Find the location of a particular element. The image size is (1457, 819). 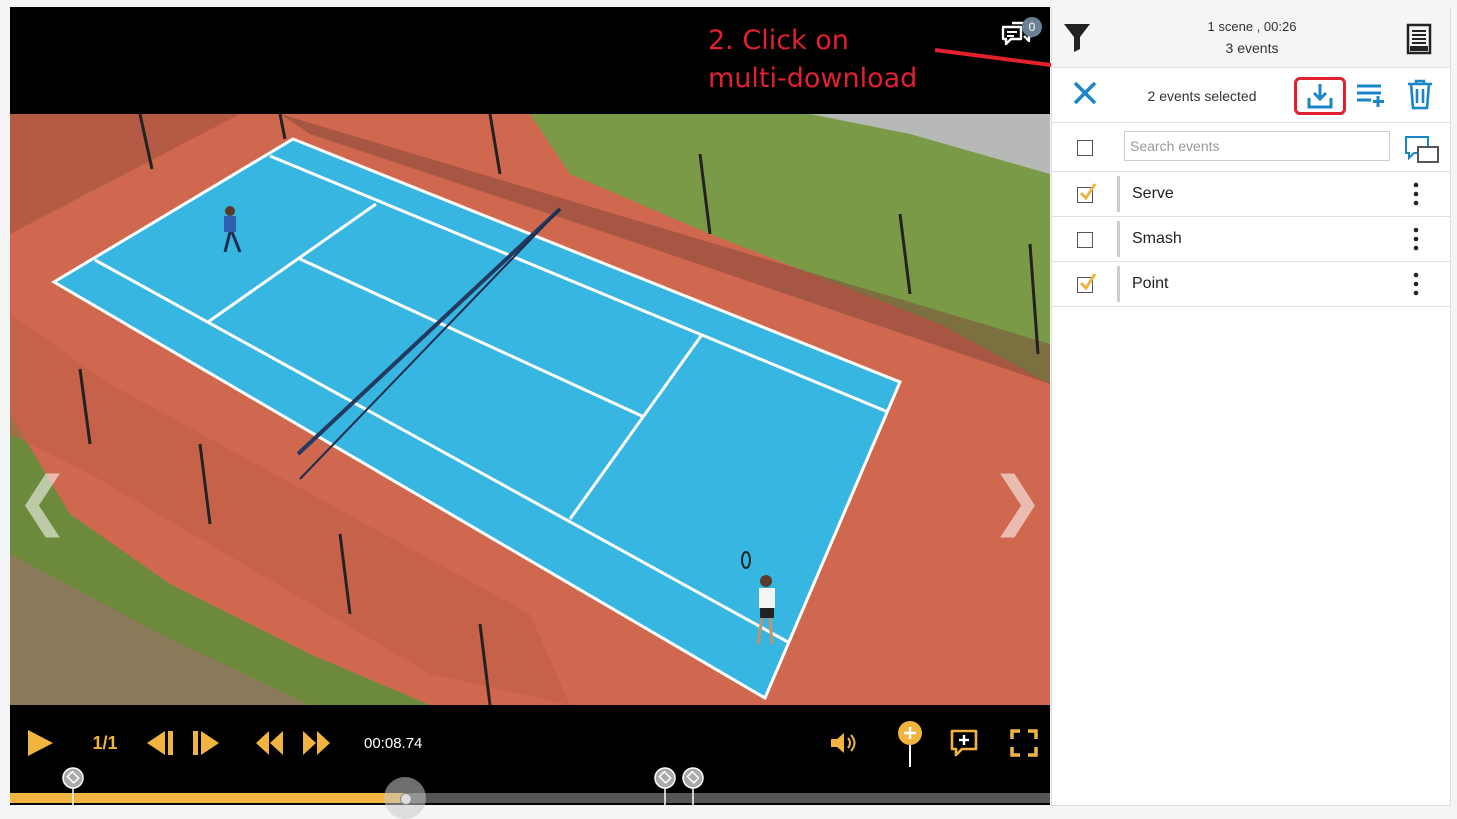

rewind-button is located at coordinates (270, 743).